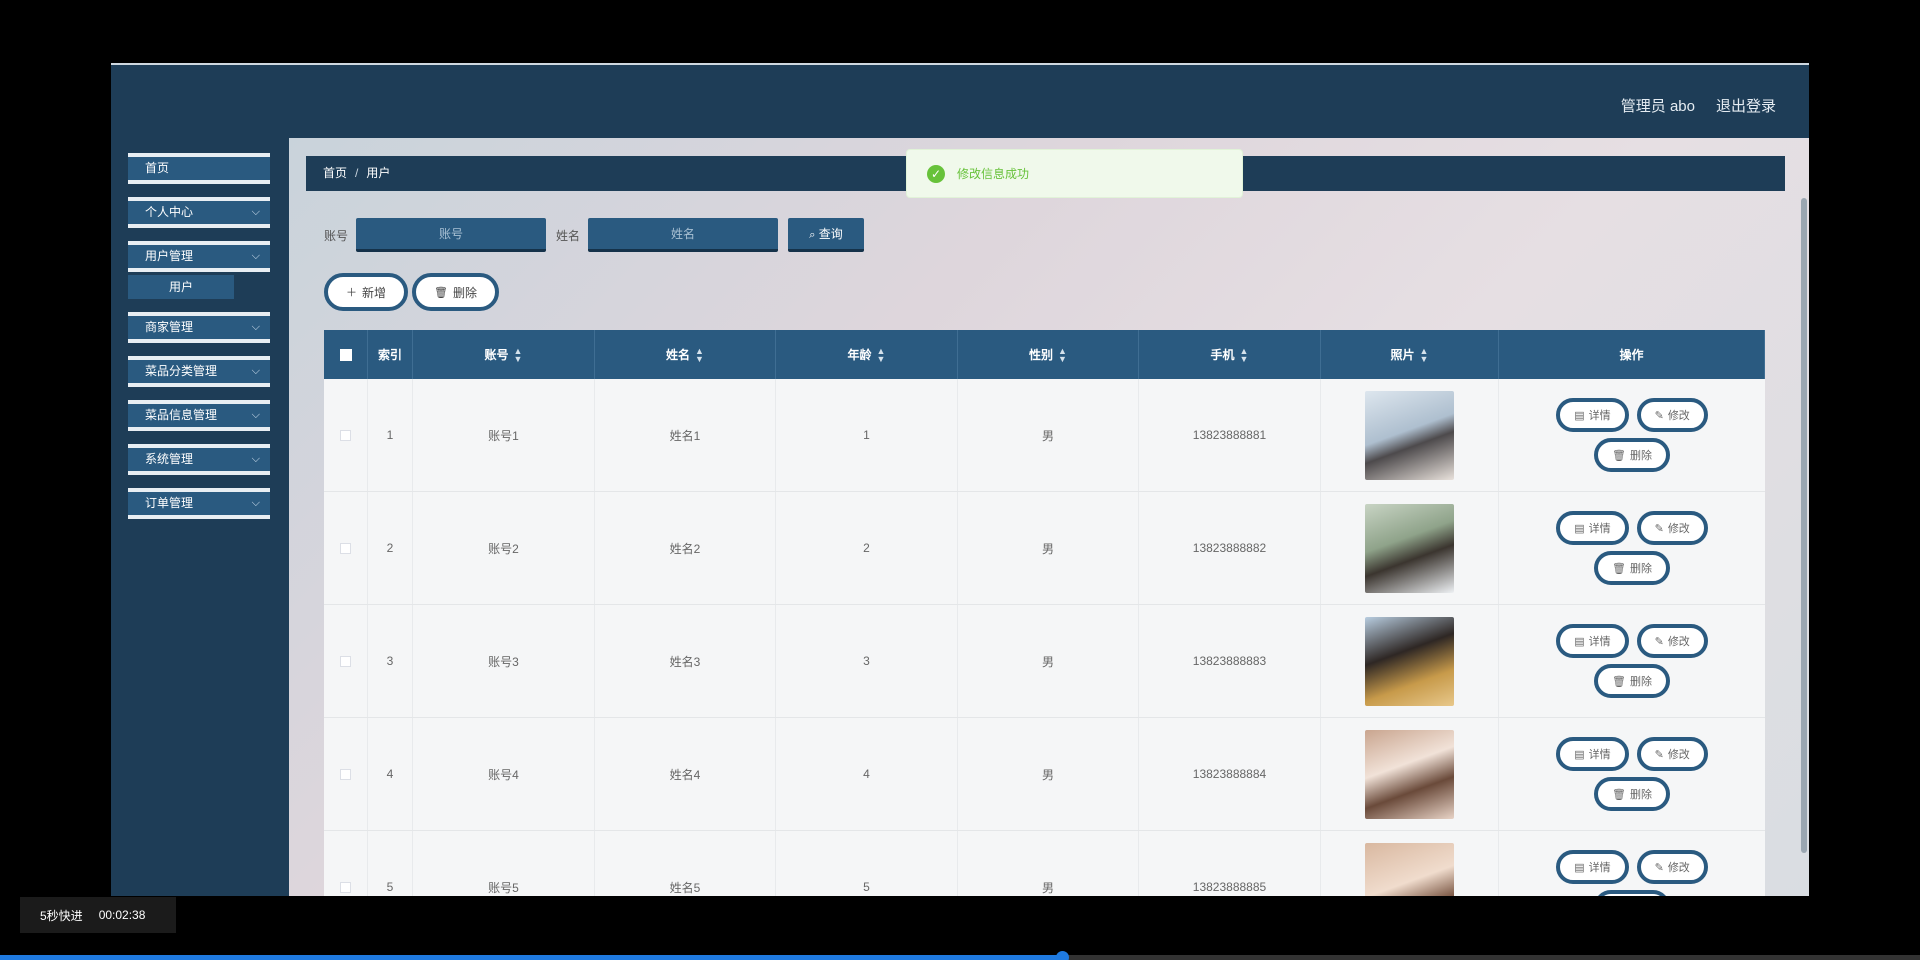 This screenshot has height=960, width=1920. Describe the element at coordinates (199, 415) in the screenshot. I see `sidebar-item-dish-info-management: 菜品信息管理 ⌵` at that location.